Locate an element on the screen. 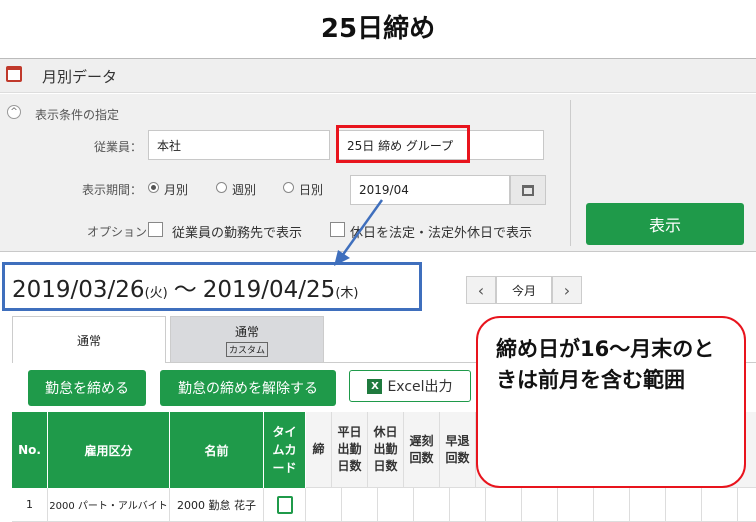 The image size is (756, 522). filter-divider is located at coordinates (570, 173).